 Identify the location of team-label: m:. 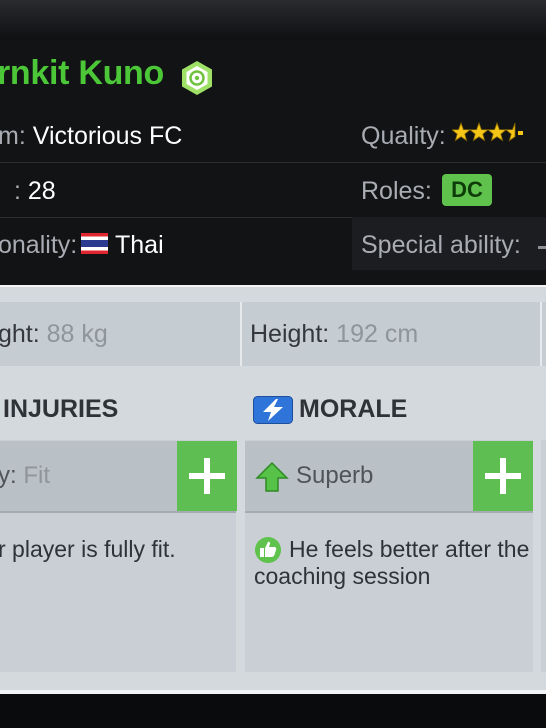
(13, 136).